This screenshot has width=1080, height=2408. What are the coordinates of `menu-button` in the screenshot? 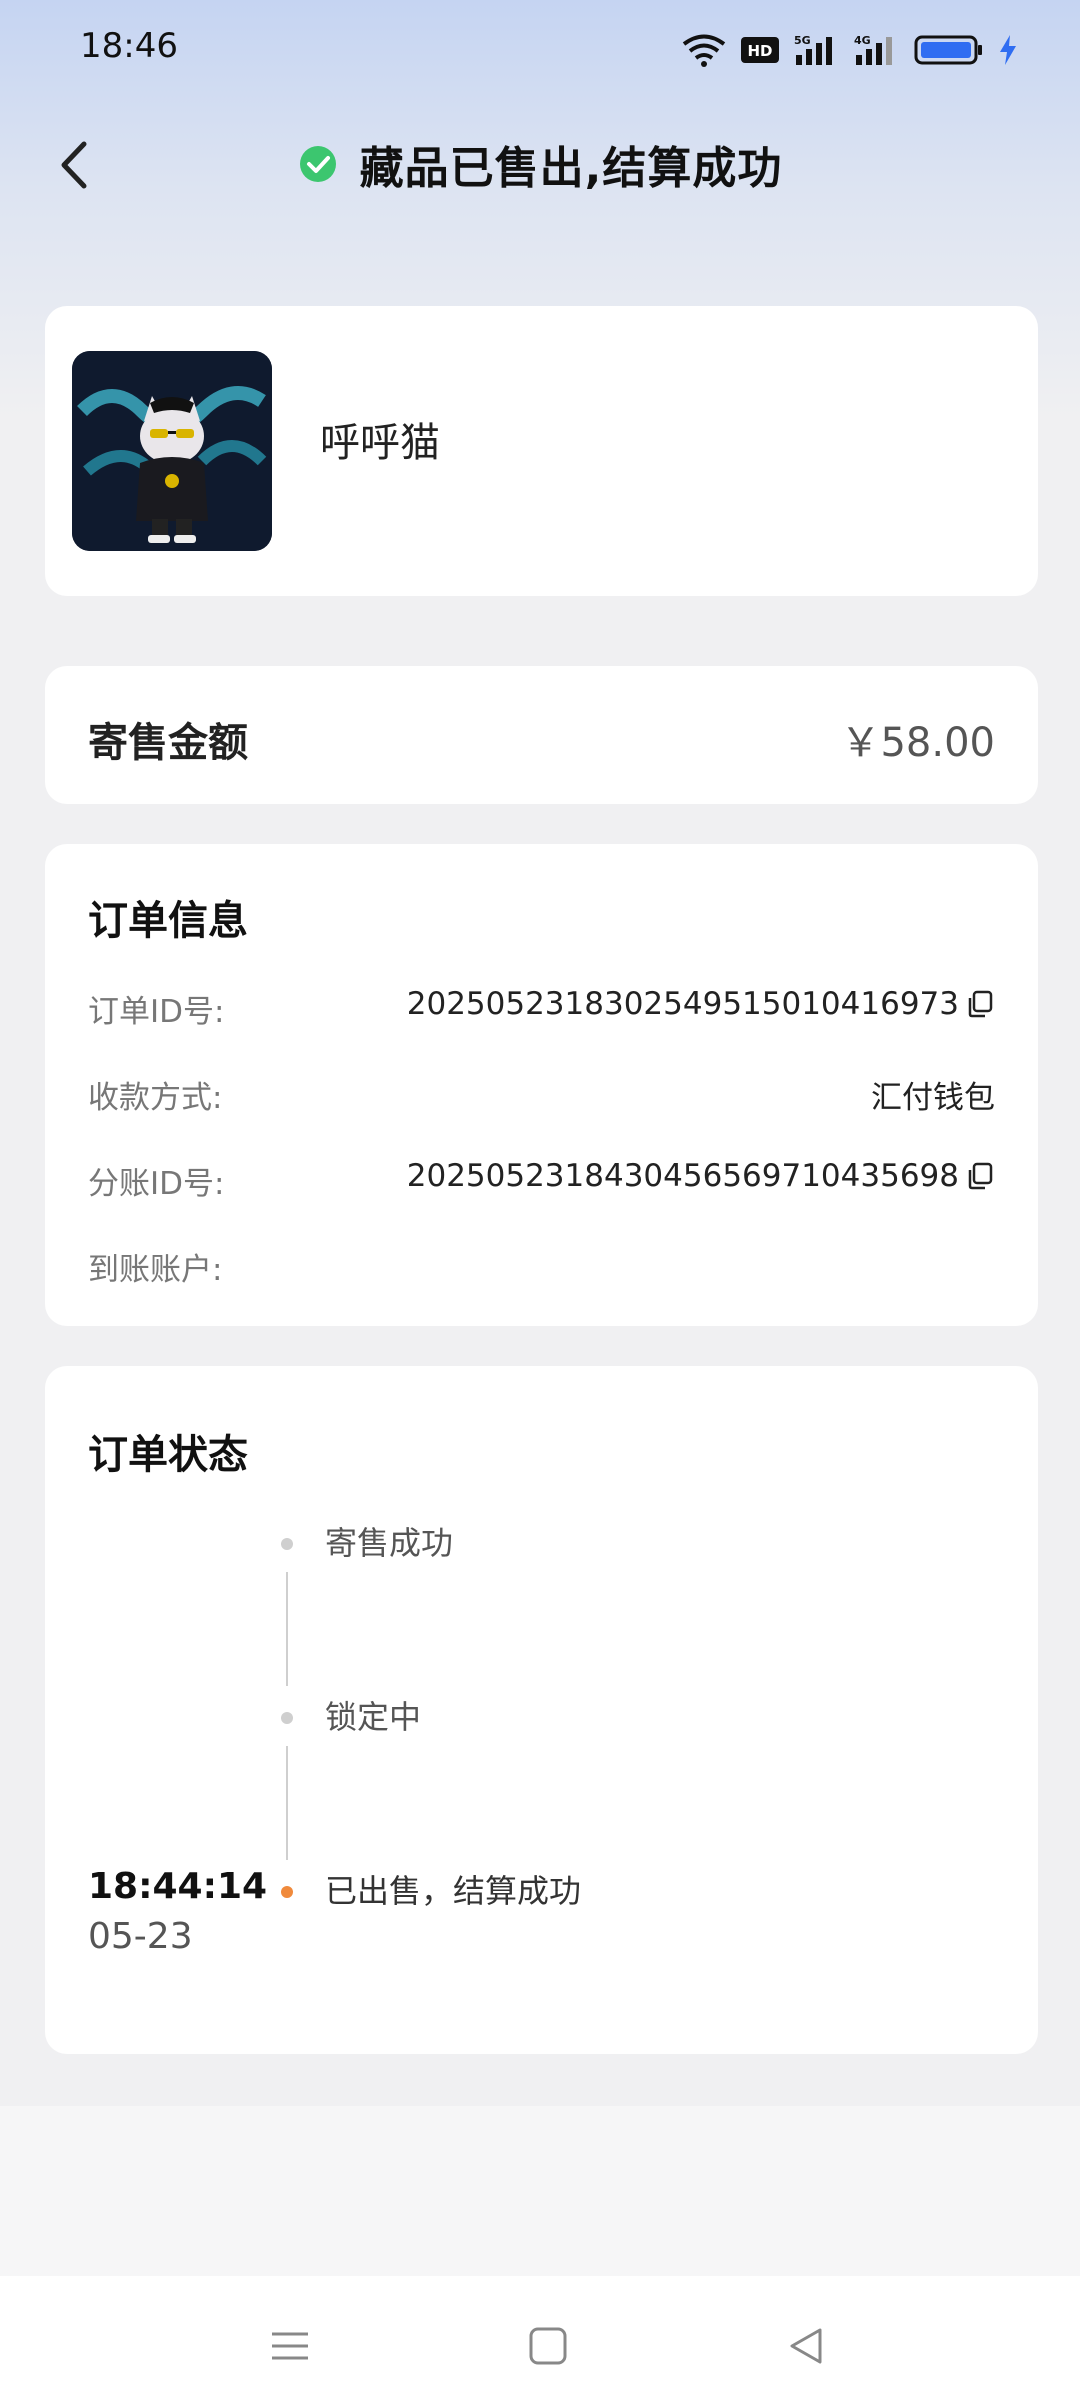 It's located at (290, 2346).